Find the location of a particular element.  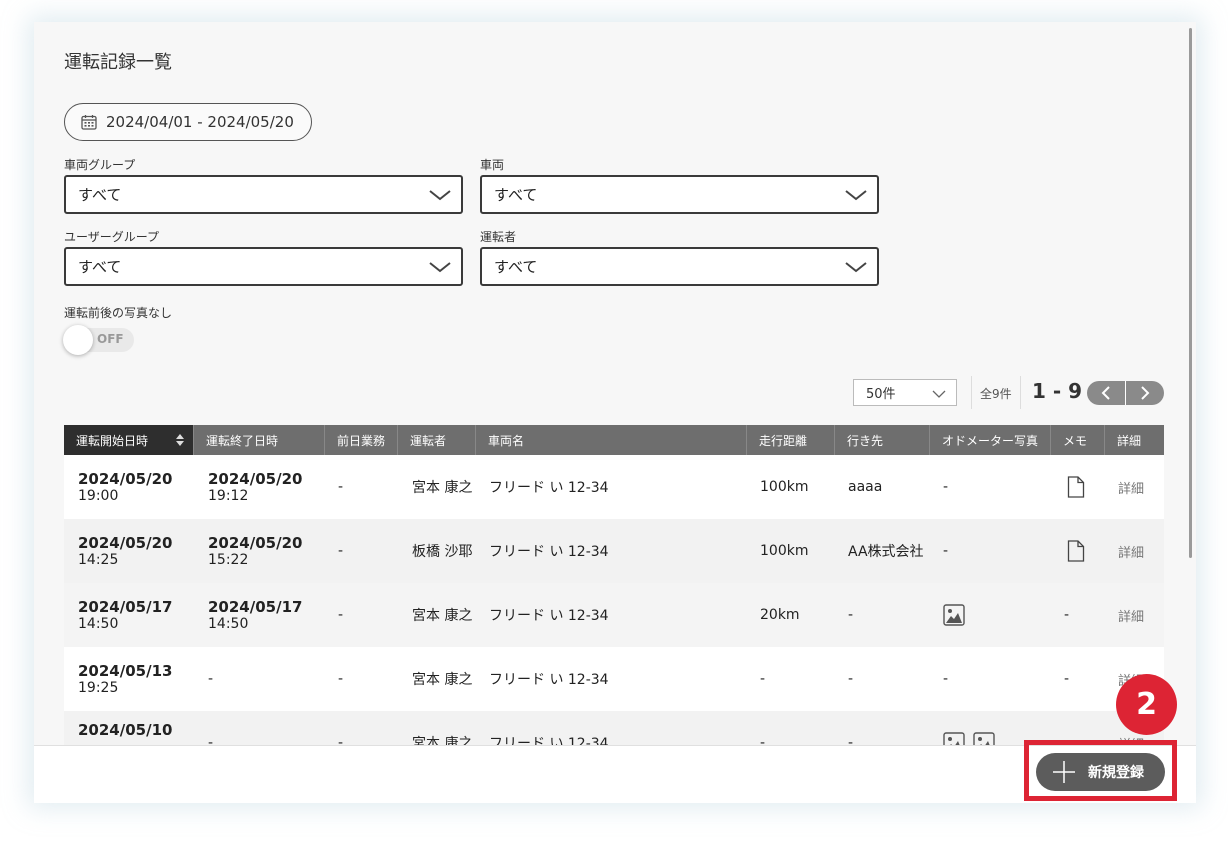

prev-page-button is located at coordinates (1106, 393).